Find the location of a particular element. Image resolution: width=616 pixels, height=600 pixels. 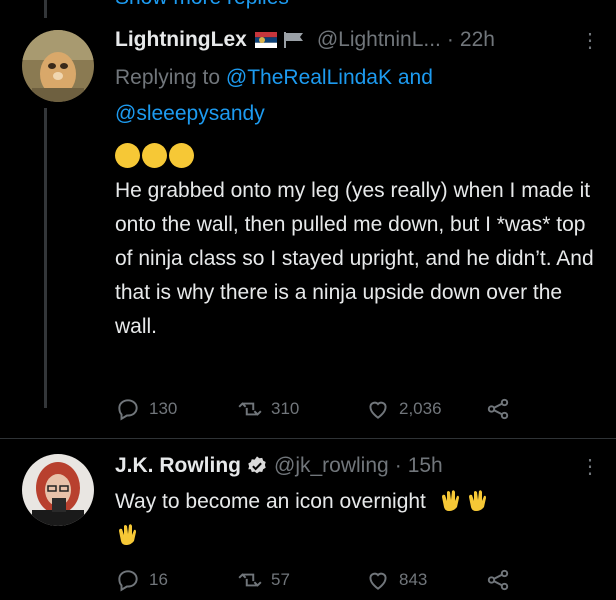

replying-to-label: Replying to is located at coordinates (168, 77).